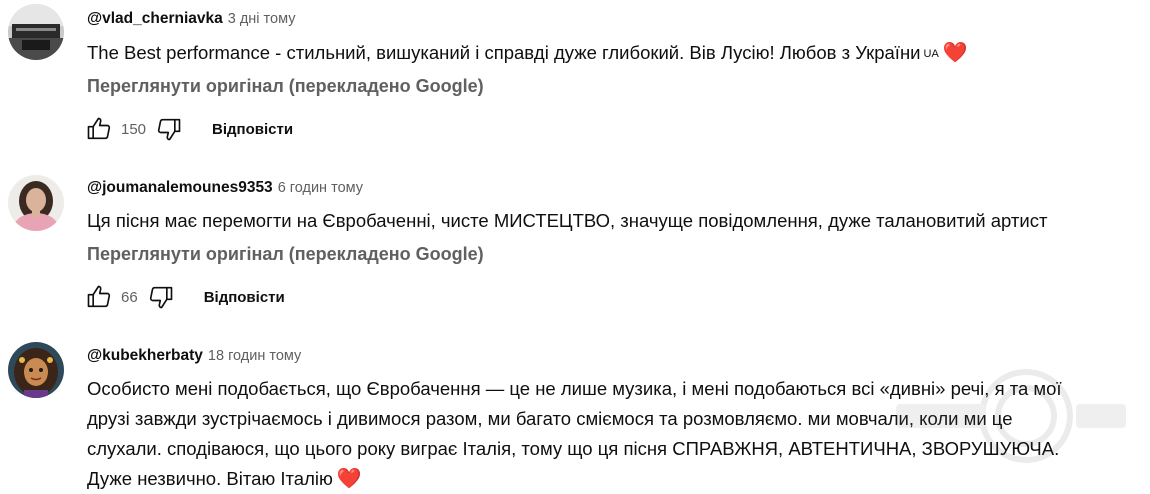  What do you see at coordinates (134, 129) in the screenshot?
I see `like-count: 150` at bounding box center [134, 129].